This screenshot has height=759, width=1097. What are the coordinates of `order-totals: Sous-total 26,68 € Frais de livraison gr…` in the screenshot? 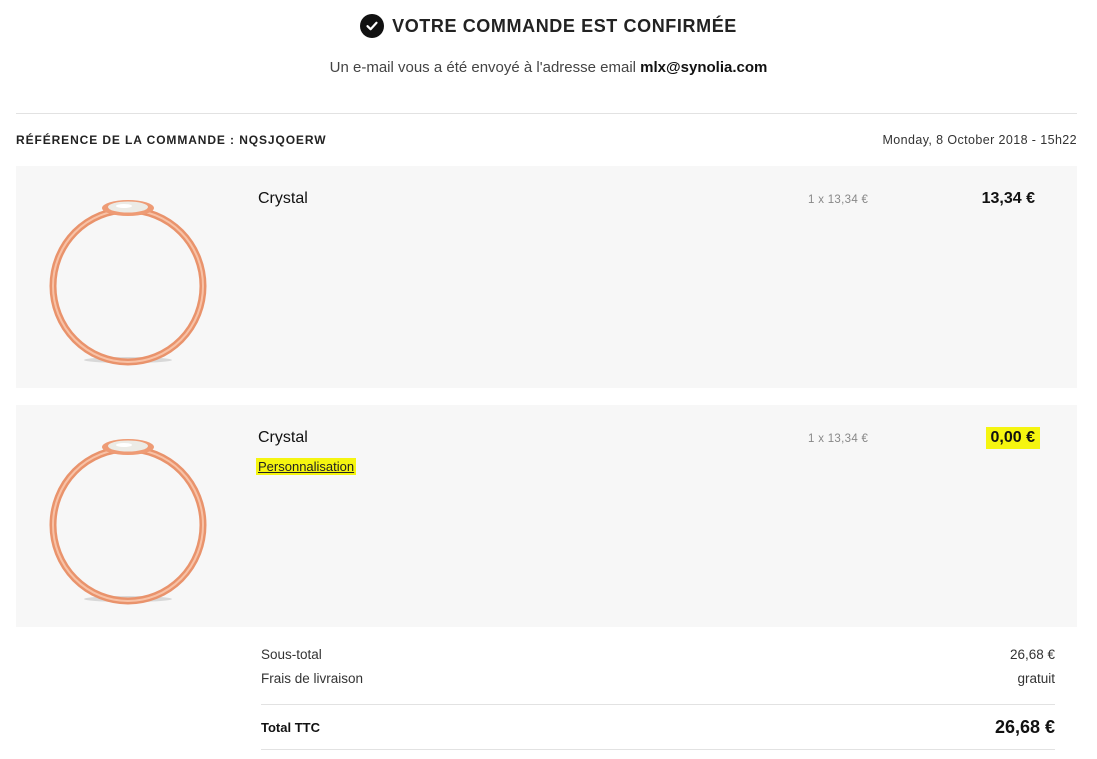 It's located at (658, 696).